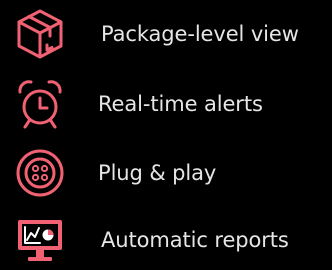  What do you see at coordinates (180, 104) in the screenshot?
I see `feature-label: Real-time alerts` at bounding box center [180, 104].